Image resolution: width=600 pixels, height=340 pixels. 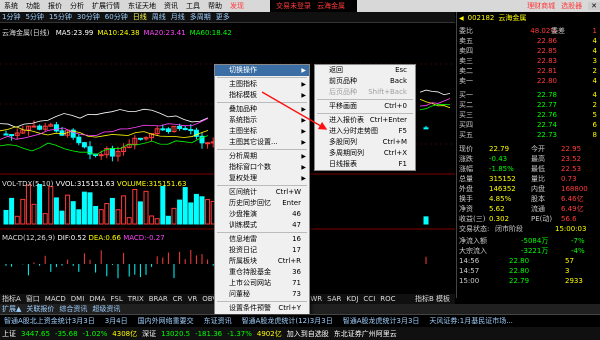 What do you see at coordinates (535, 251) in the screenshot?
I see `flow-v: -3221万` at bounding box center [535, 251].